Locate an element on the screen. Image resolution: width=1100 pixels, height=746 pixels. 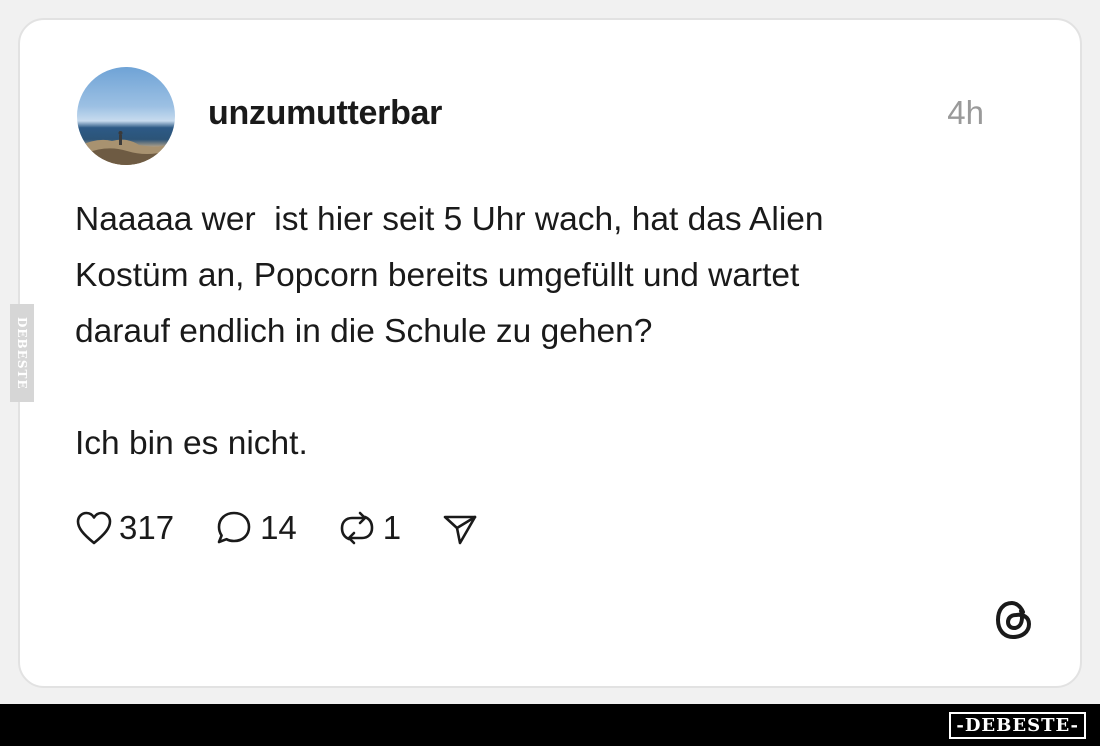
side-watermark: DEBESTE is located at coordinates (22, 353).